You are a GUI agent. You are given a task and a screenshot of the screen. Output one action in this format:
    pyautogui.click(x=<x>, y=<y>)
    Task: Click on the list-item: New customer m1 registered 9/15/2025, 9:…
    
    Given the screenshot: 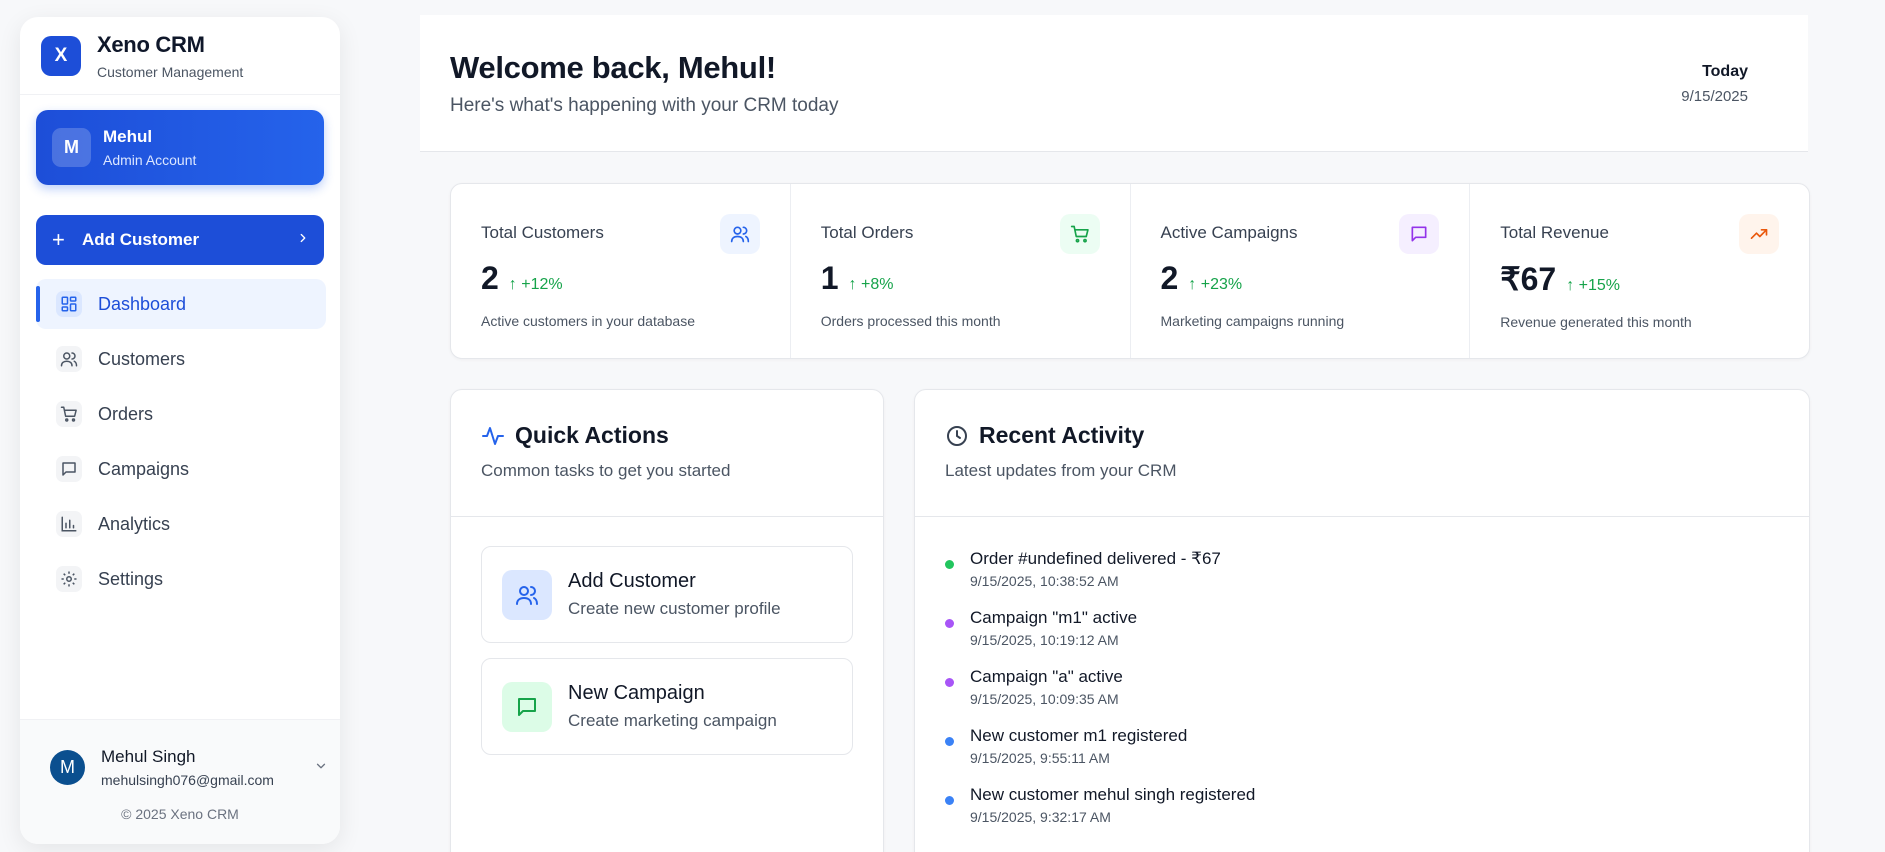 What is the action you would take?
    pyautogui.click(x=1362, y=746)
    